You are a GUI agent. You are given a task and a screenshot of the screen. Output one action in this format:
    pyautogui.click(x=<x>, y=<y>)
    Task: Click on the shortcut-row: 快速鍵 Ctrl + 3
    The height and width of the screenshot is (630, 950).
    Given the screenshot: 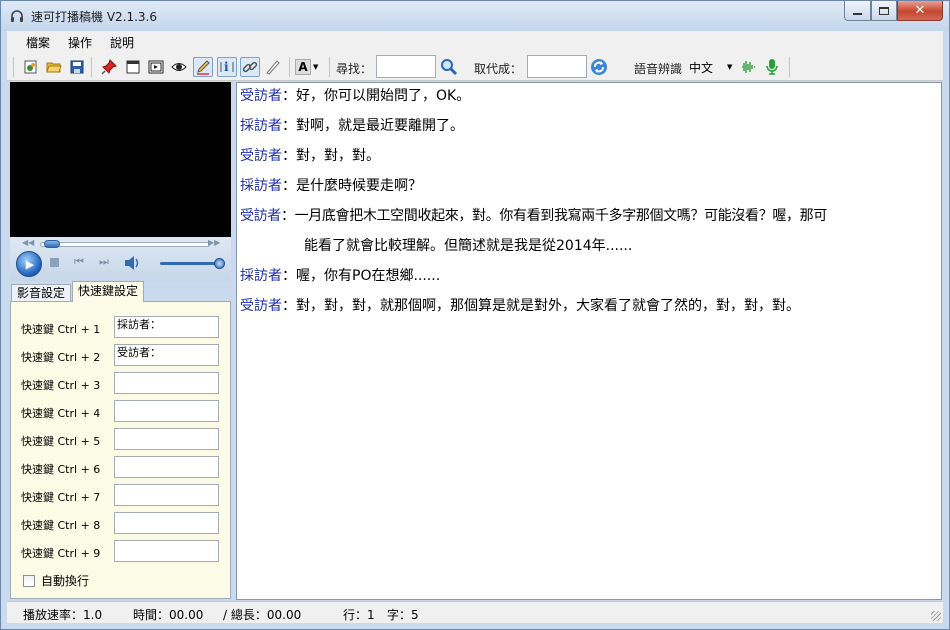 What is the action you would take?
    pyautogui.click(x=123, y=383)
    